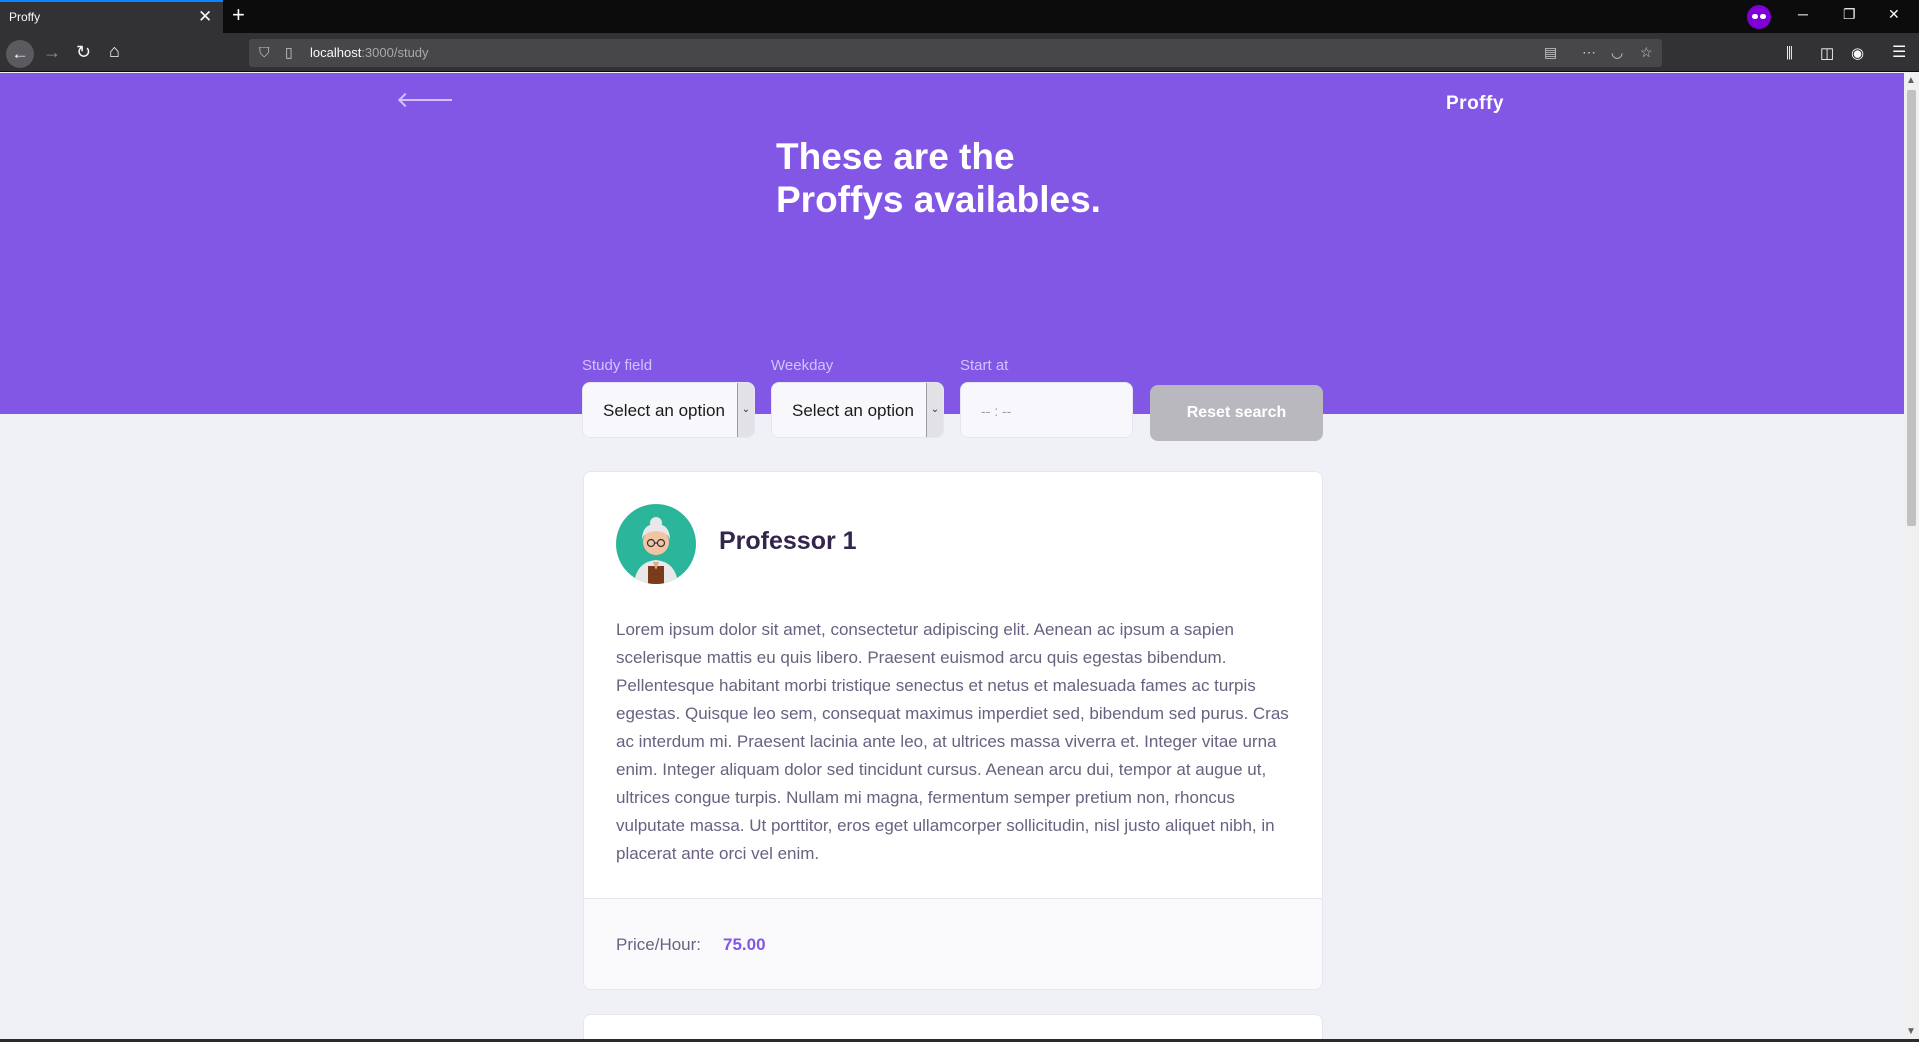  I want to click on weekday-select: Select an option ⌄, so click(857, 410).